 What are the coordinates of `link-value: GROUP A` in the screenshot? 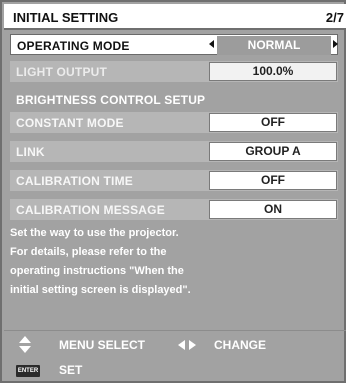 It's located at (273, 151).